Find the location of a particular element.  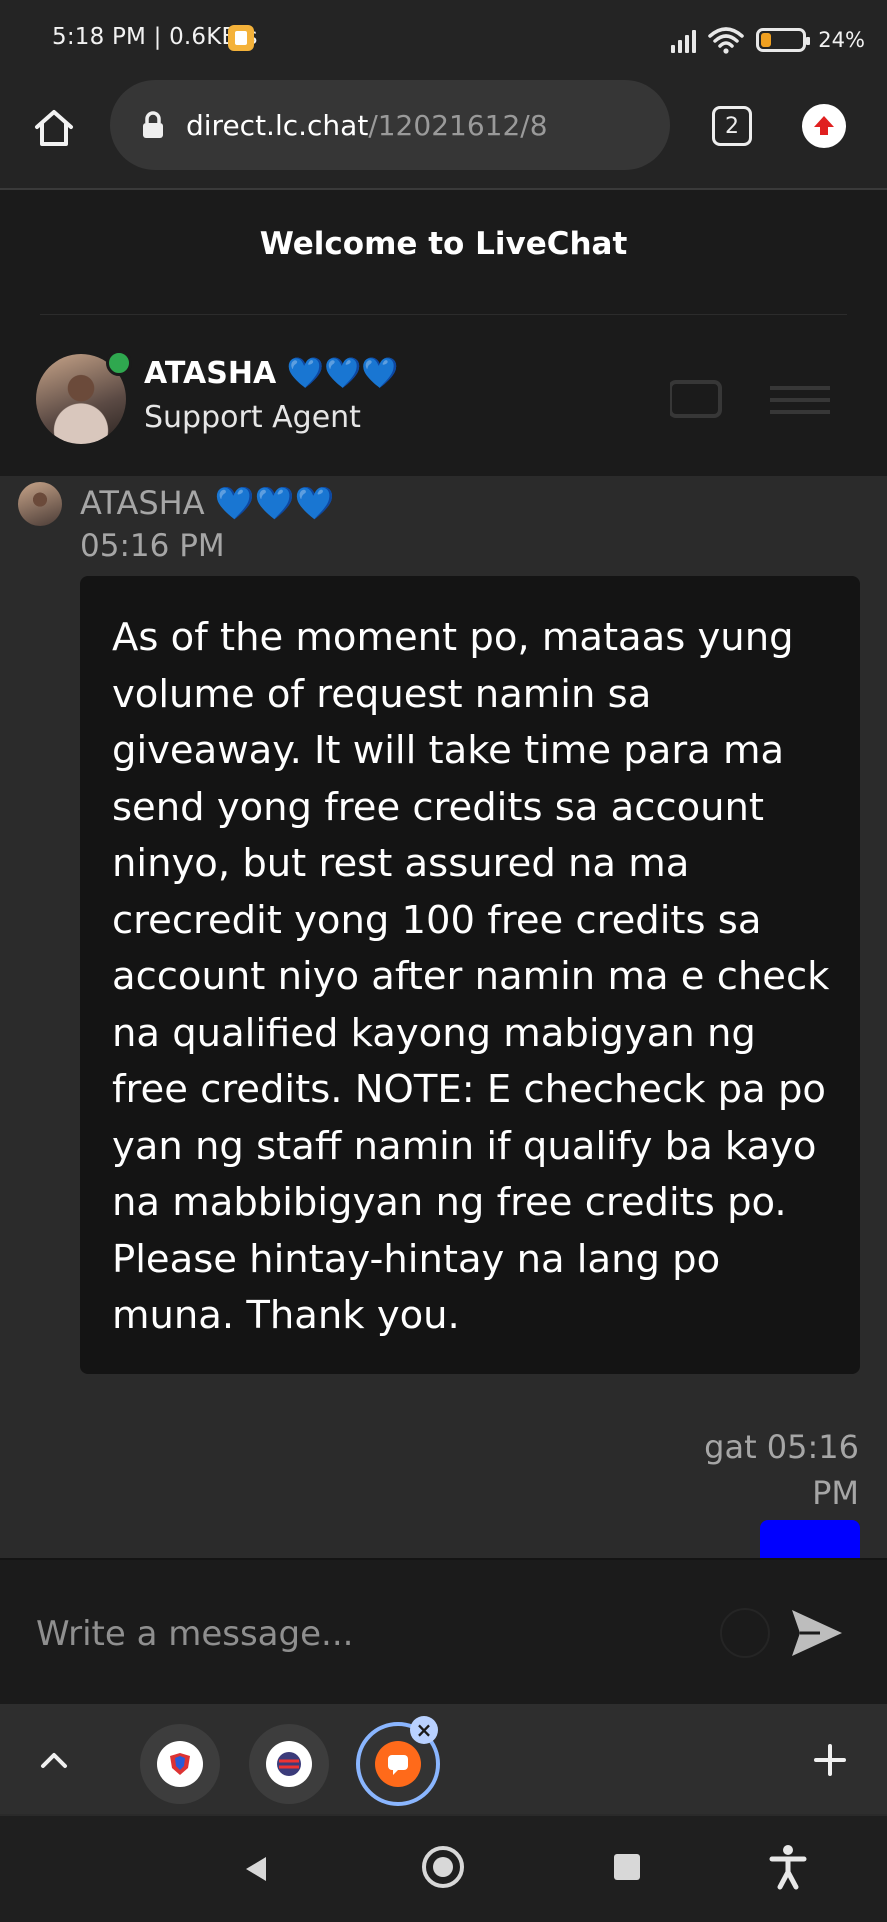

lock-icon is located at coordinates (153, 124).